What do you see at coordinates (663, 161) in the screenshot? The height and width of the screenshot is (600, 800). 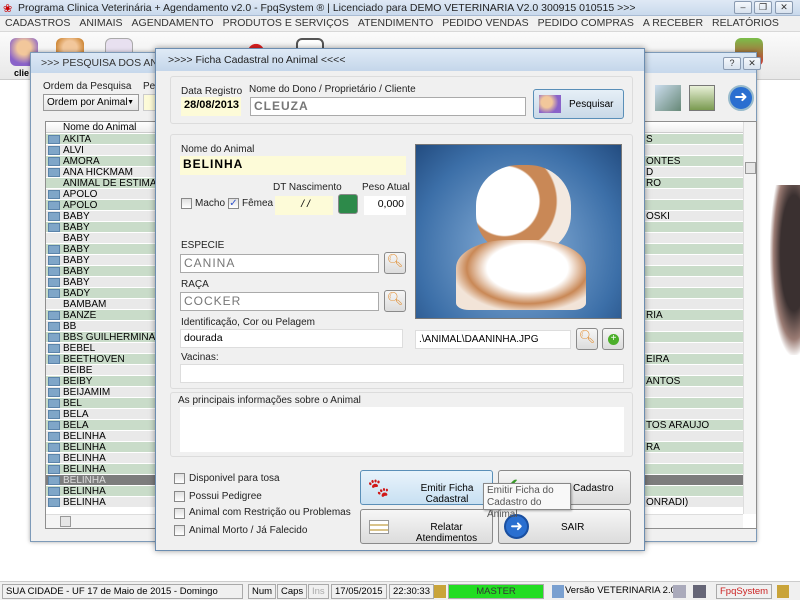 I see `owner-name-cell: ONTES` at bounding box center [663, 161].